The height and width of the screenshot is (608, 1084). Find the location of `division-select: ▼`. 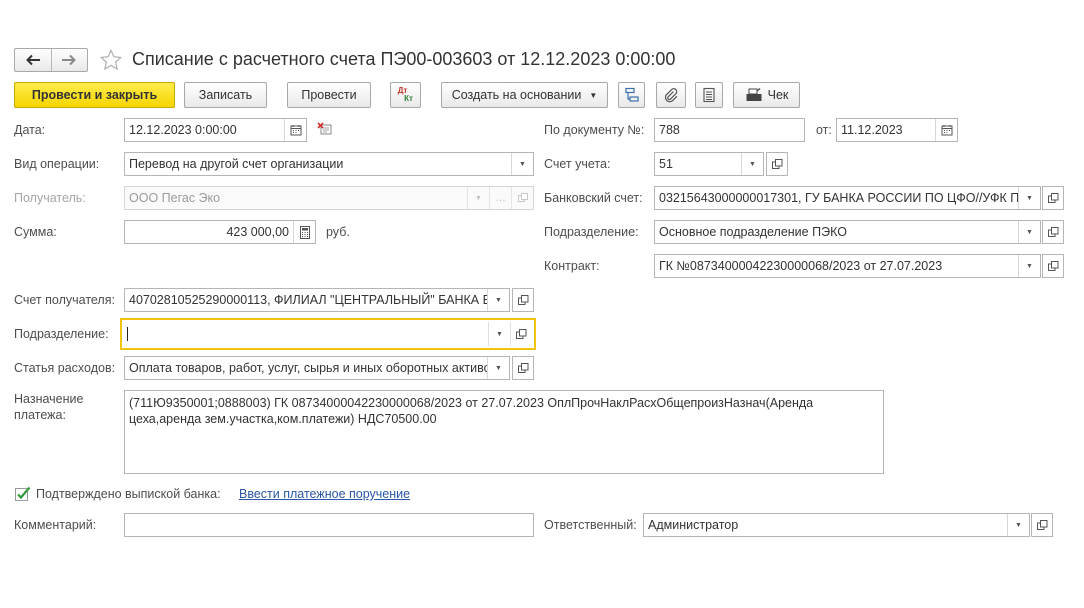

division-select: ▼ is located at coordinates (328, 334).